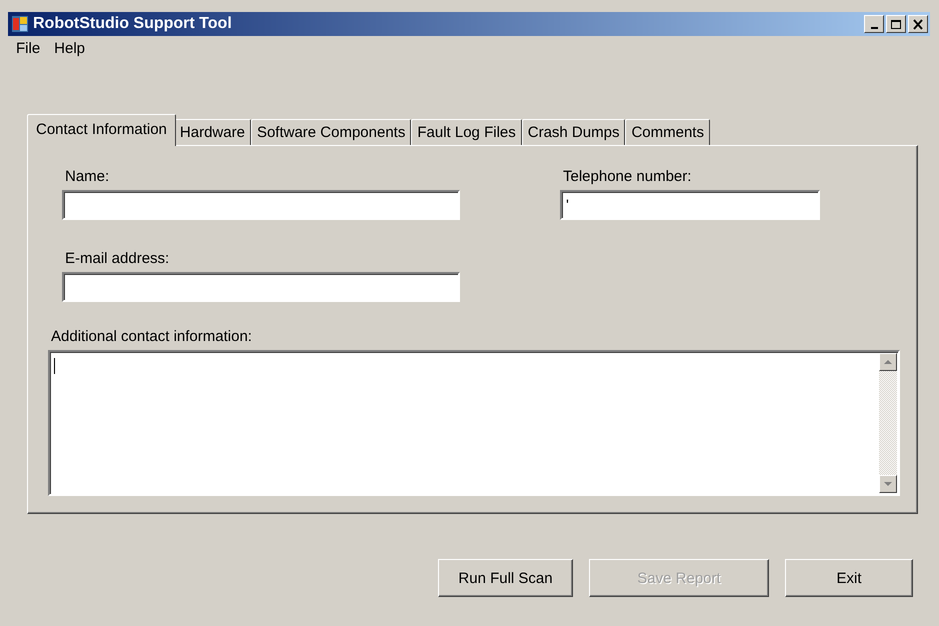 Image resolution: width=939 pixels, height=626 pixels. Describe the element at coordinates (117, 259) in the screenshot. I see `field-label: E-mail address:` at that location.